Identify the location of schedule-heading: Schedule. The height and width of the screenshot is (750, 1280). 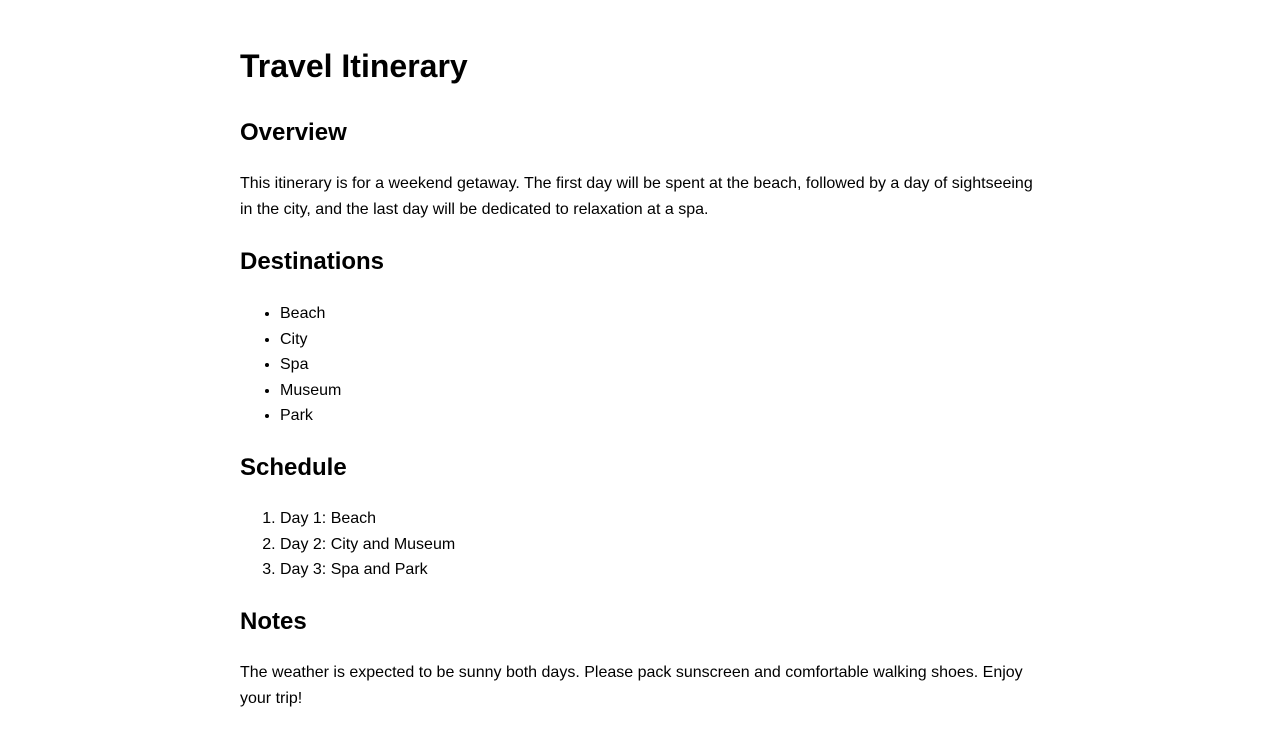
(293, 467).